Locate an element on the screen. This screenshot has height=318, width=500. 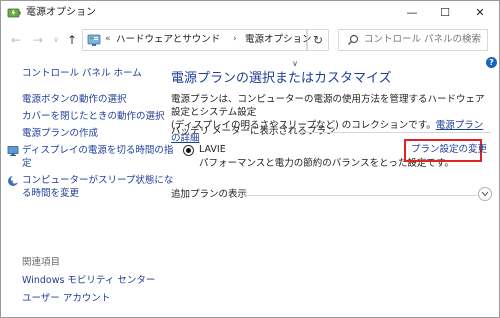
recent-locations-chevron-icon: ∨ is located at coordinates (56, 40).